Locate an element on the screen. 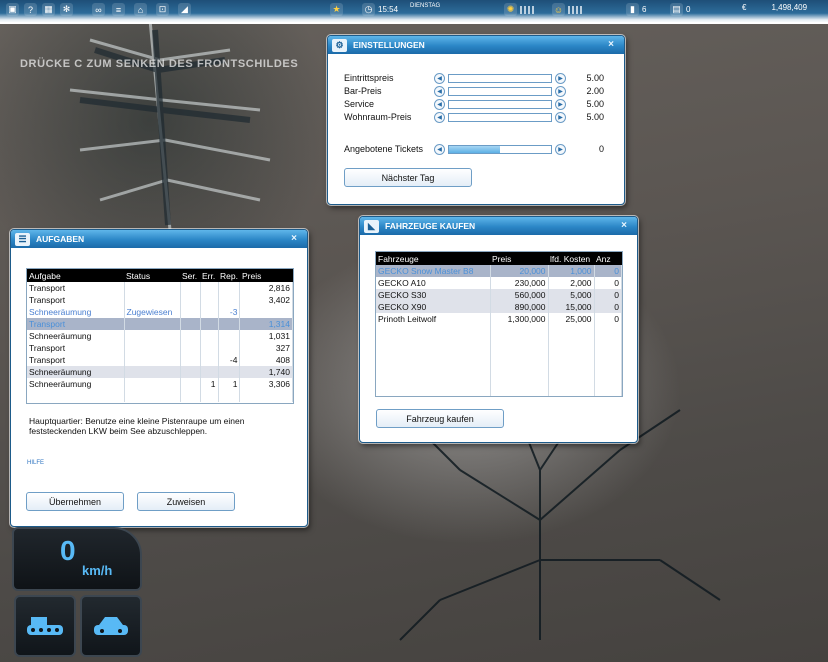 The height and width of the screenshot is (662, 828). task-row: Schneeräumung Zugewiesen -3 is located at coordinates (160, 312).